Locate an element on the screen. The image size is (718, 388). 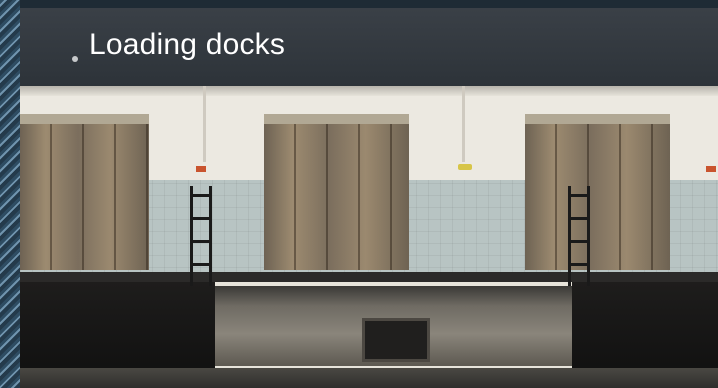
photo-floor is located at coordinates (369, 378).